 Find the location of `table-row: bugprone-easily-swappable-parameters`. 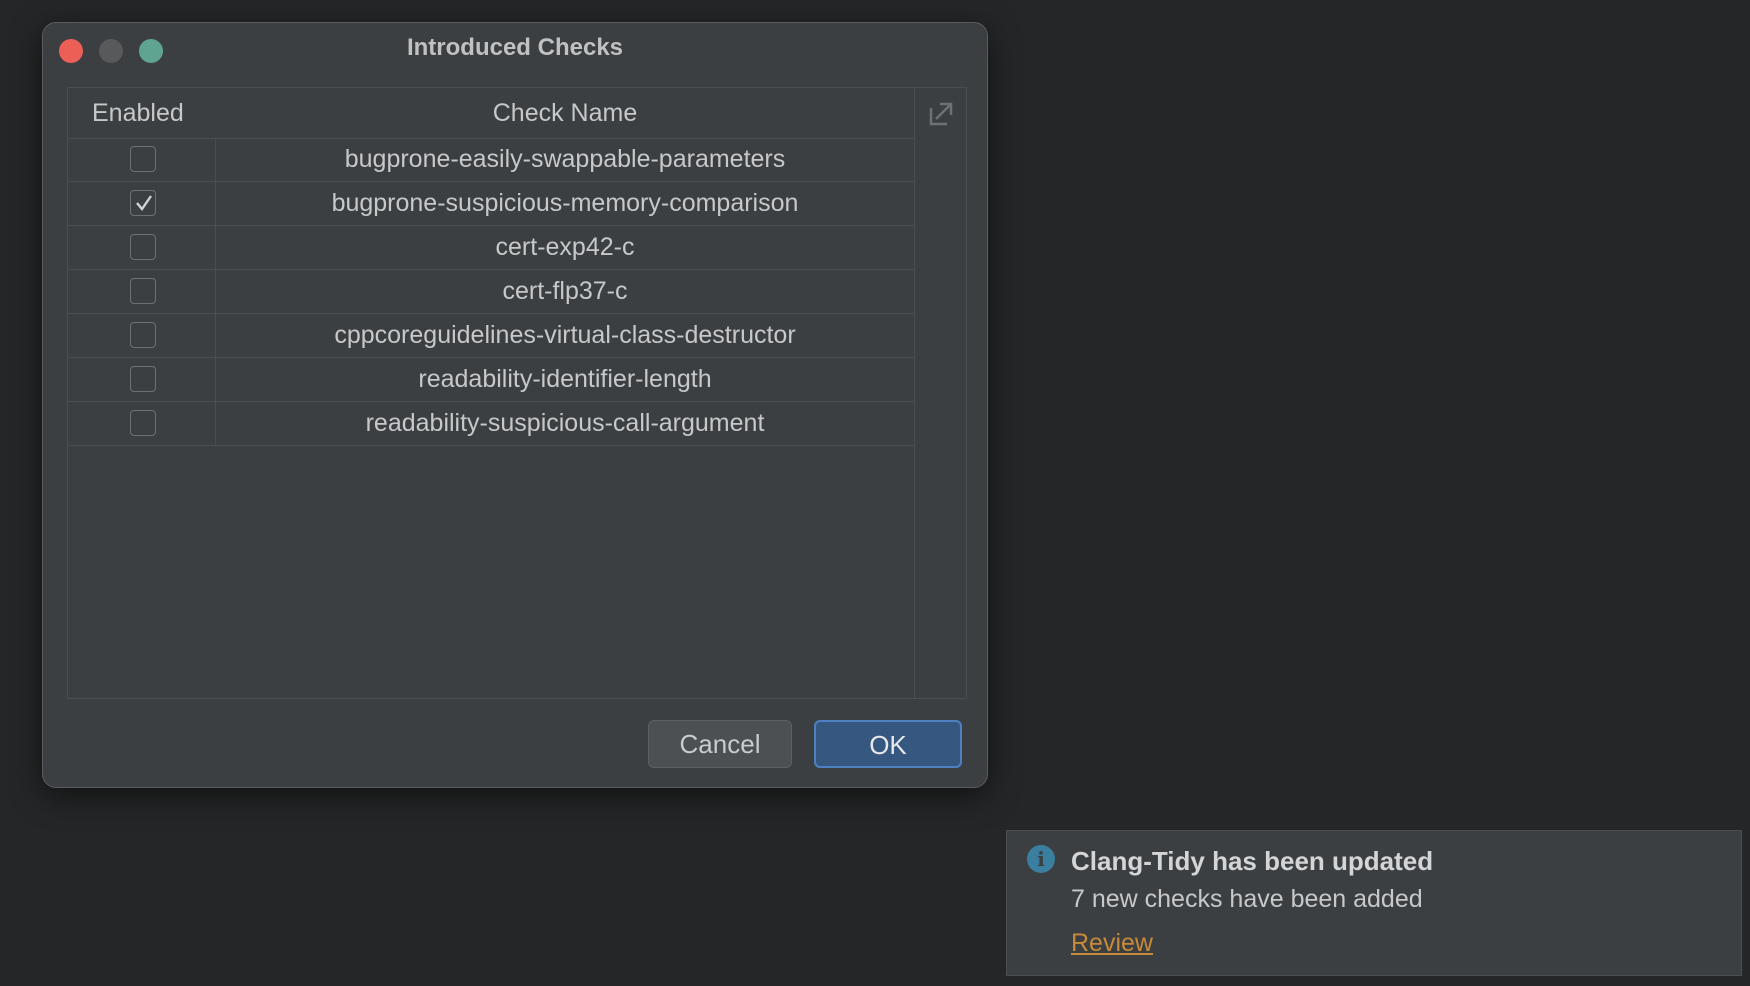

table-row: bugprone-easily-swappable-parameters is located at coordinates (491, 160).